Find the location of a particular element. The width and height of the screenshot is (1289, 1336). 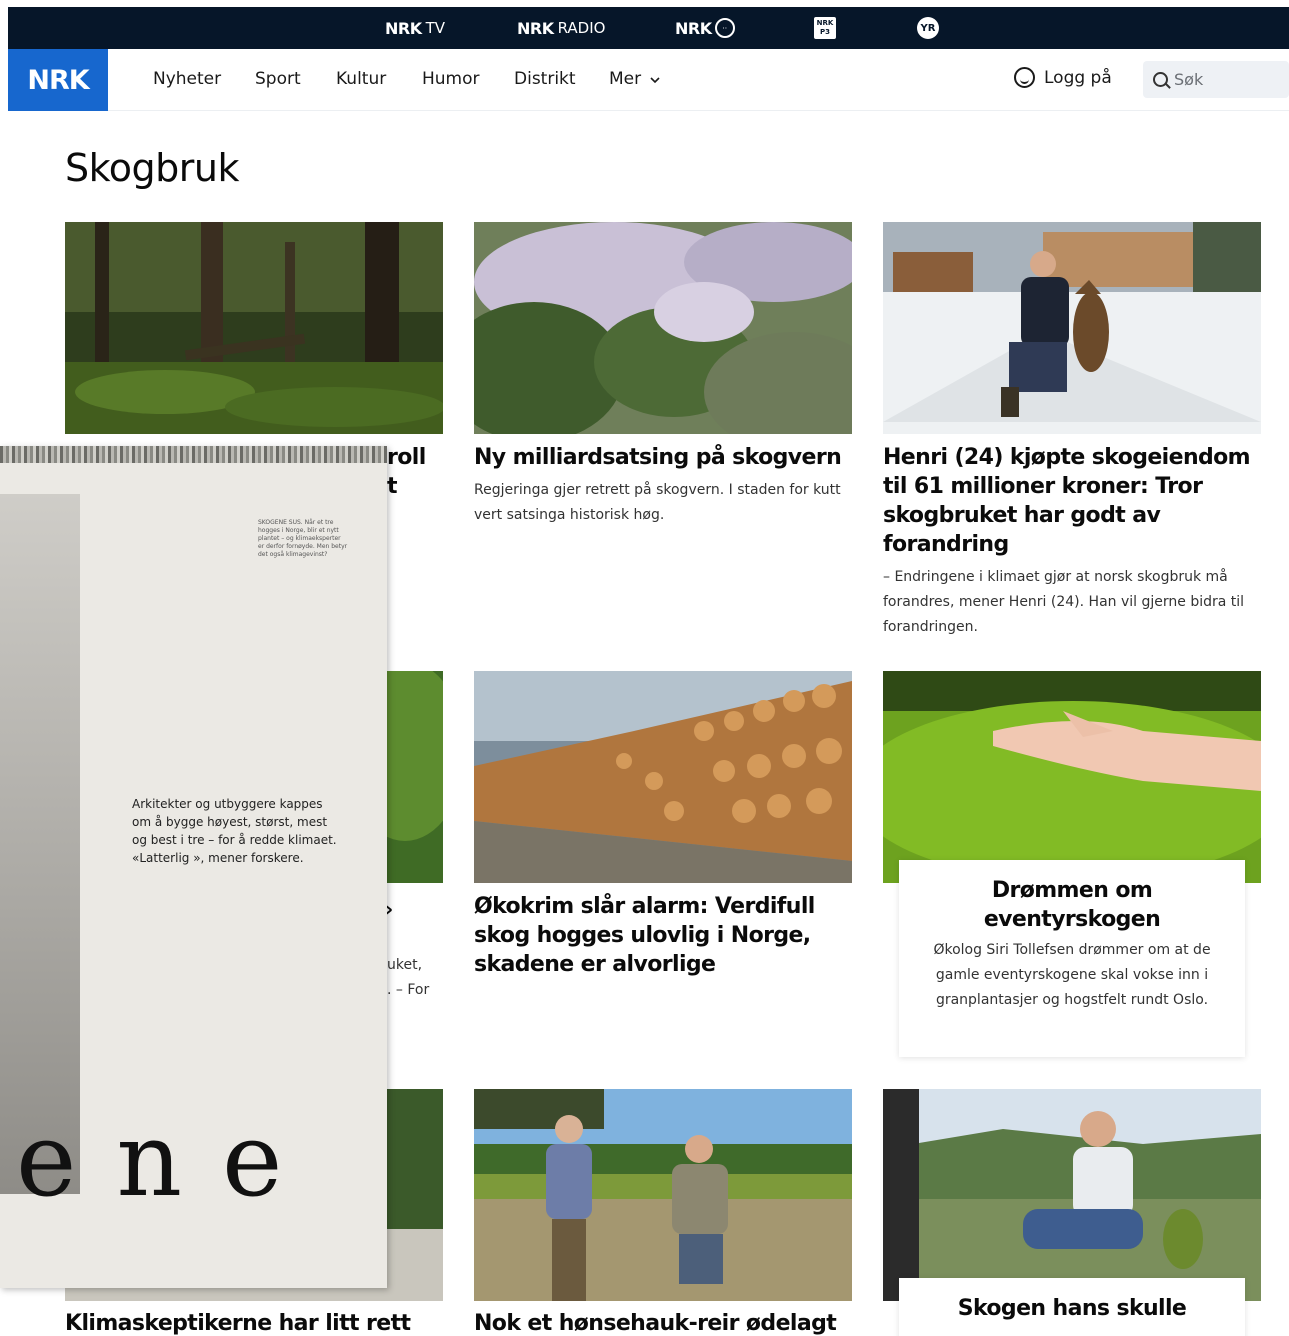

article-lead-fragment: uket, is located at coordinates (405, 965).